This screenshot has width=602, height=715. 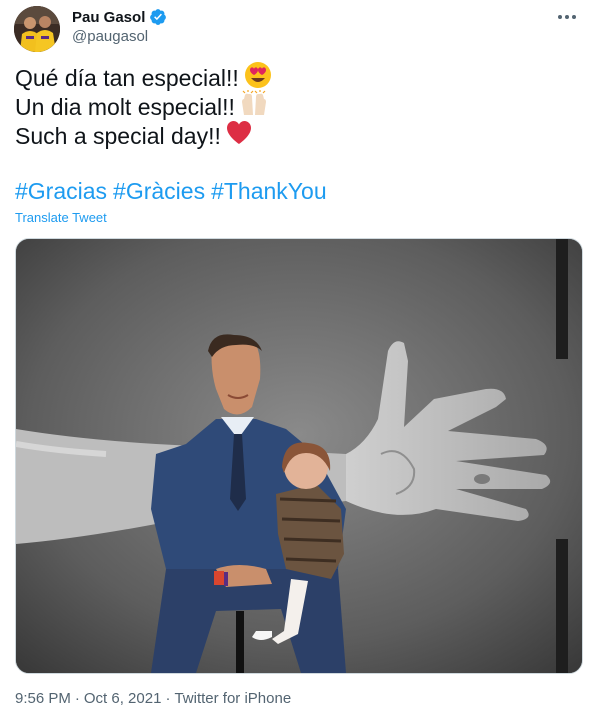 I want to click on red-heart-emoji-icon, so click(x=239, y=136).